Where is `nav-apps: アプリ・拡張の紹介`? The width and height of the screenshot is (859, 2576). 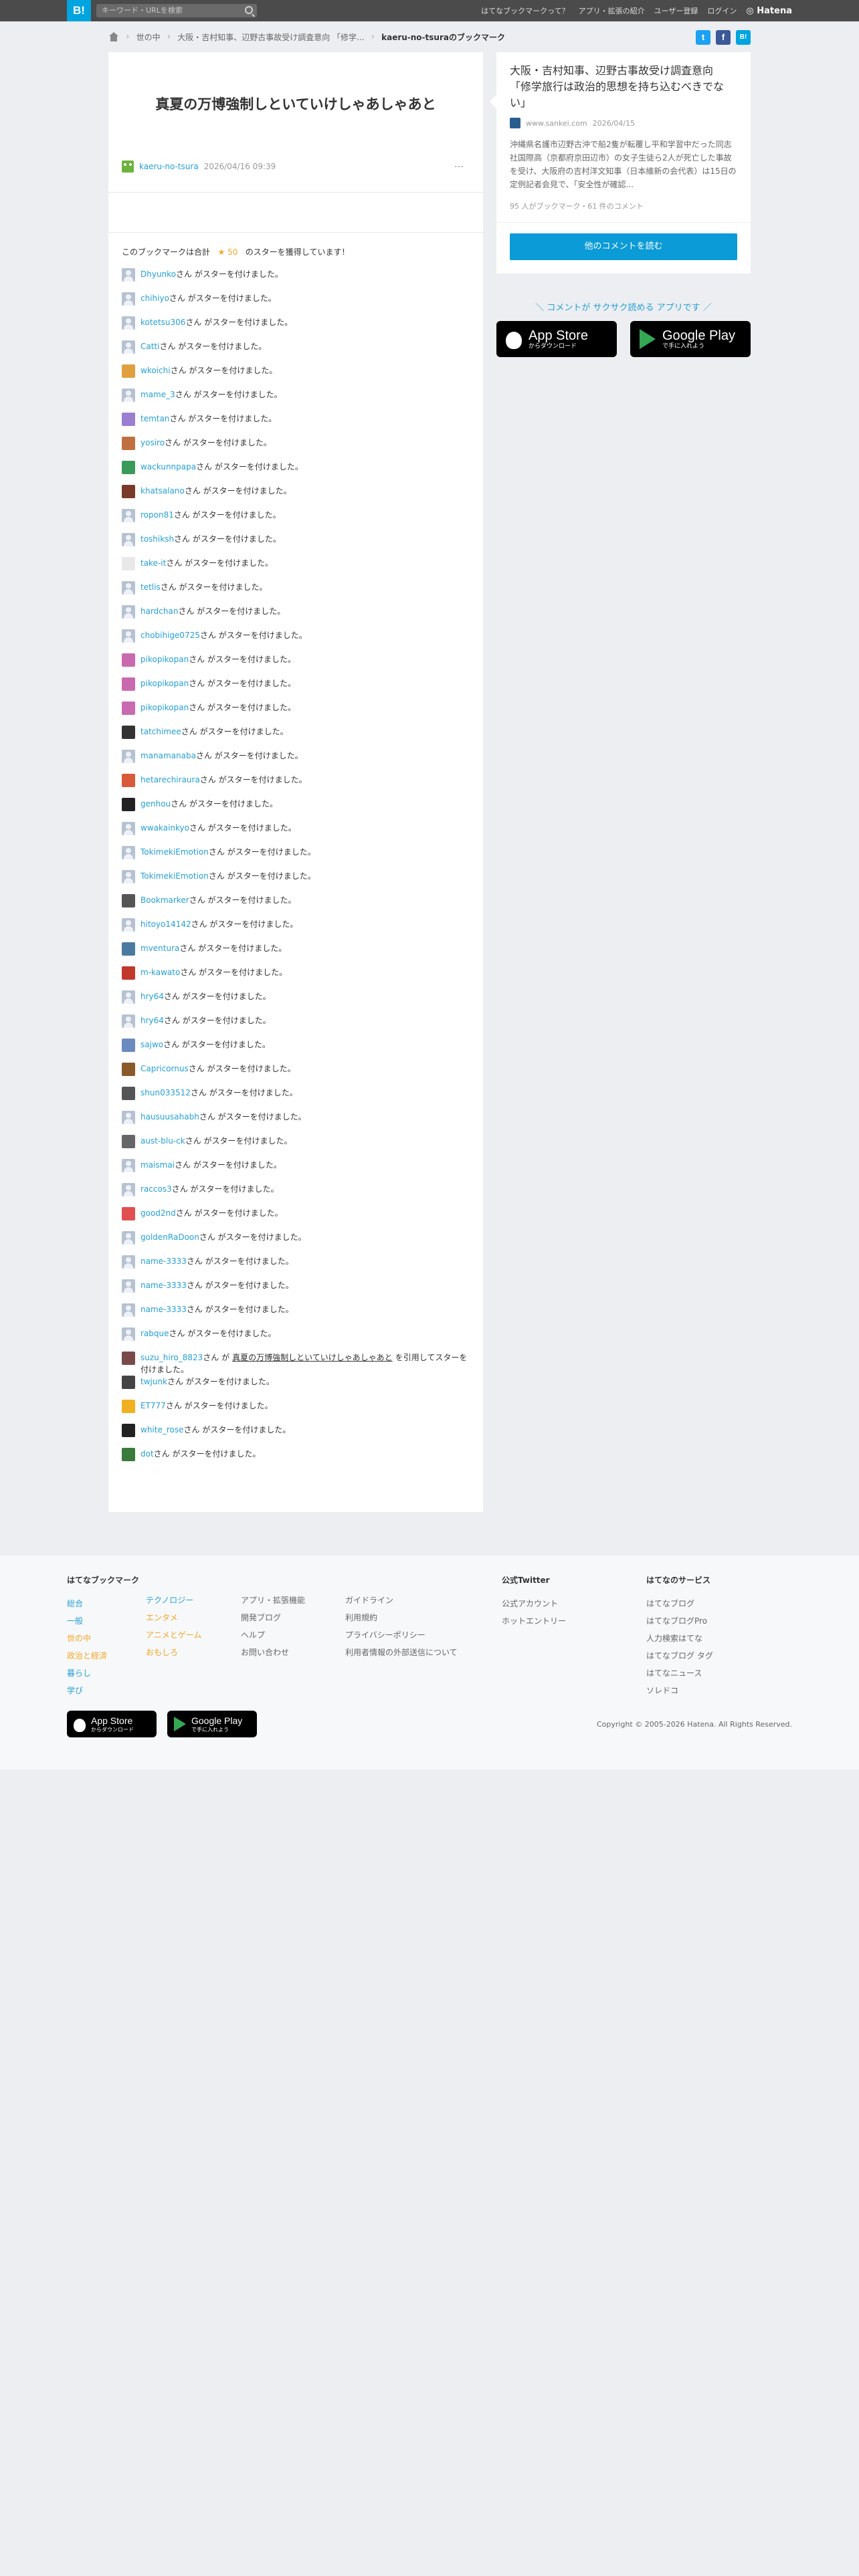
nav-apps: アプリ・拡張の紹介 is located at coordinates (612, 10).